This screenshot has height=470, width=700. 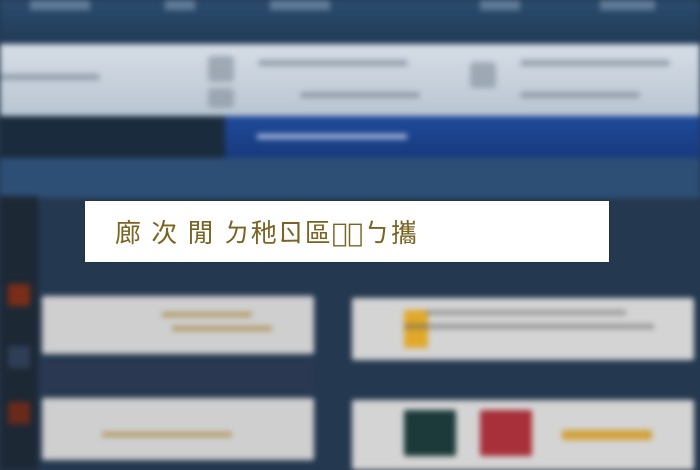 I want to click on overlay-message: 廊 次 閒 ㄉ䄬ㄖ區ㄉ᷀ㄅ攜, so click(x=266, y=234).